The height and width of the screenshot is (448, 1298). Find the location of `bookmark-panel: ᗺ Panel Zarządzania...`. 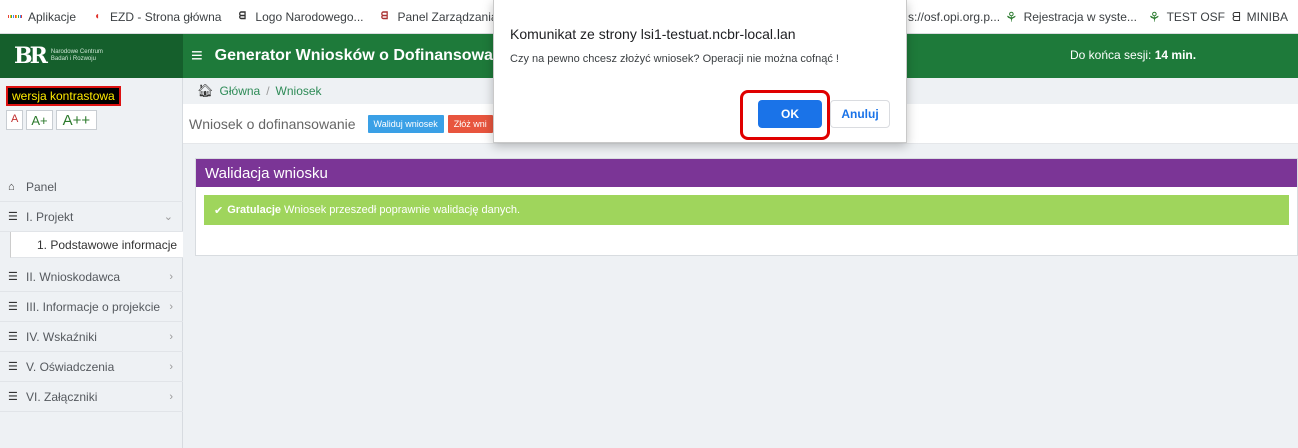

bookmark-panel: ᗺ Panel Zarządzania... is located at coordinates (443, 17).